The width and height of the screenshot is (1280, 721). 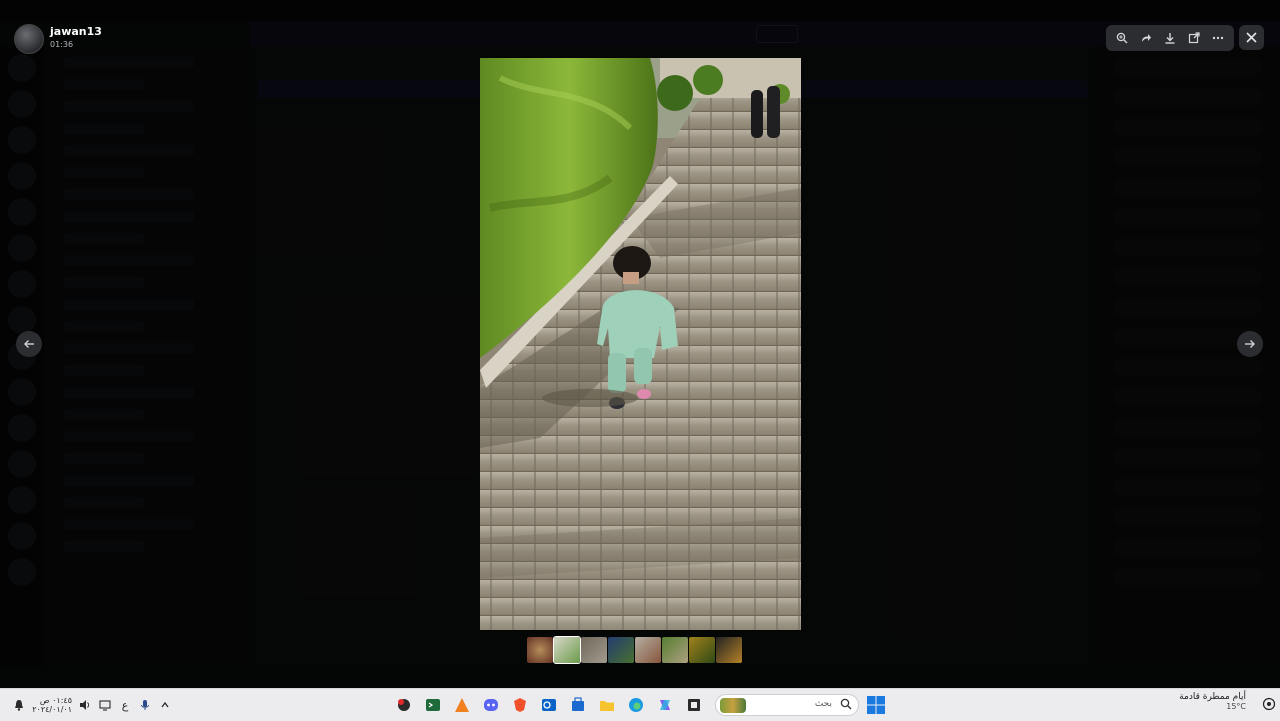 I want to click on upload-time: 01:36, so click(x=62, y=44).